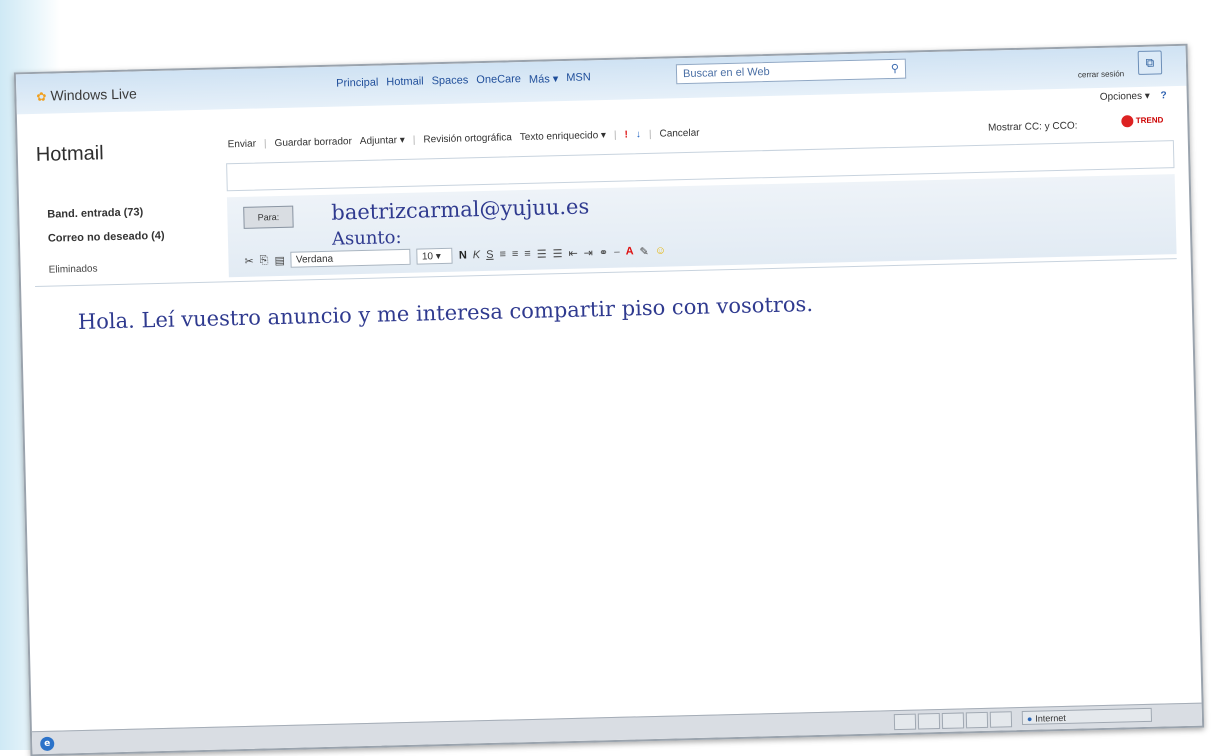 The width and height of the screenshot is (1218, 756). Describe the element at coordinates (626, 134) in the screenshot. I see `high-importance-icon: !` at that location.